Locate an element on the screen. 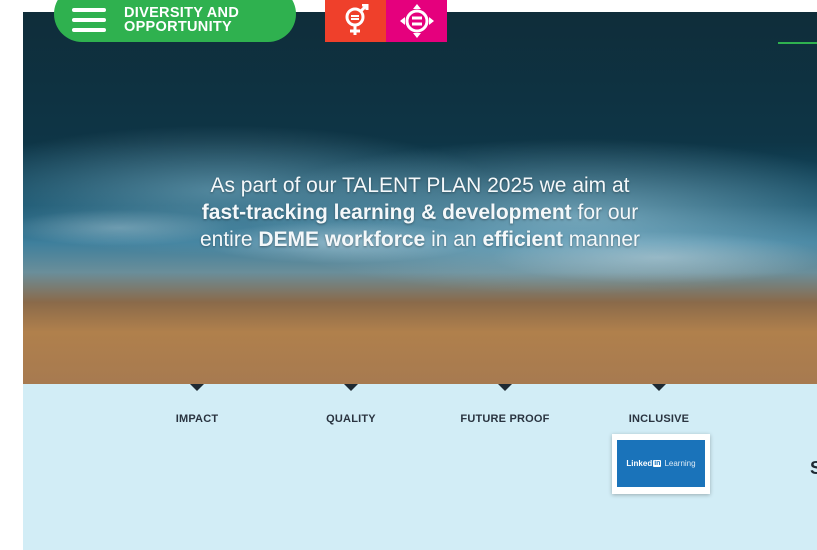 The image size is (817, 550). hero-emphasis-learning: fast-tracking learning & development is located at coordinates (386, 212).